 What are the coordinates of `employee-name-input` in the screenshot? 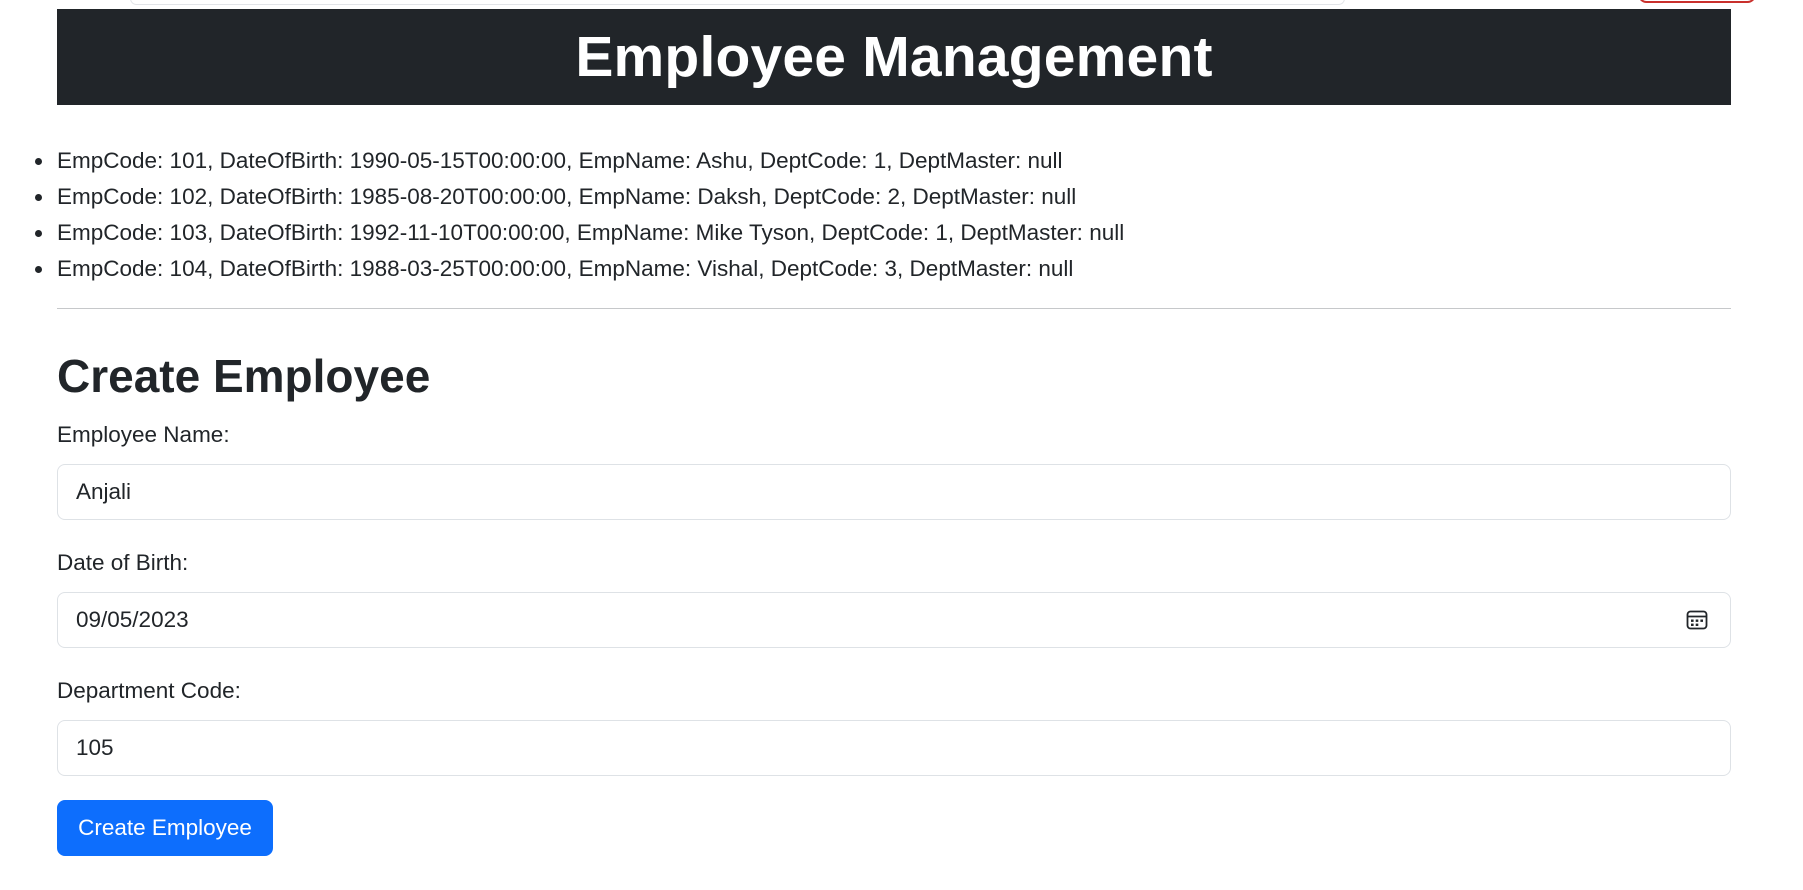 It's located at (894, 492).